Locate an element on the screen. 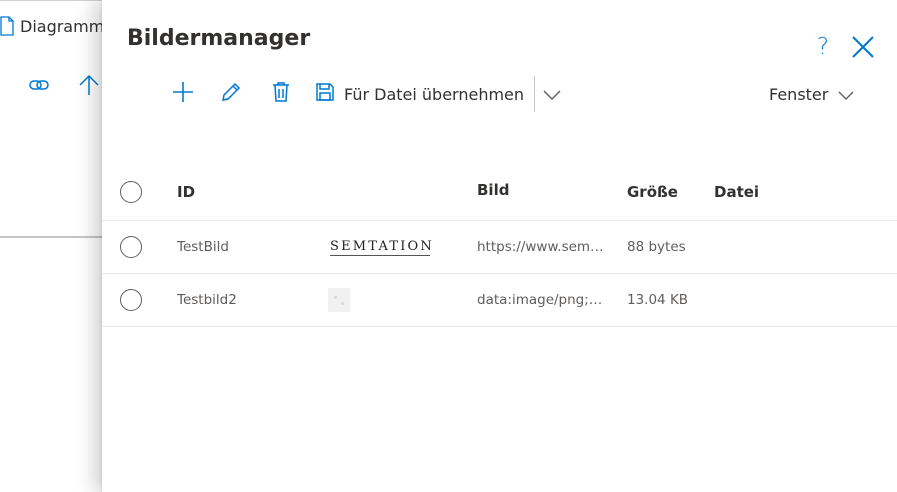 The image size is (897, 492). help-button: ? is located at coordinates (823, 47).